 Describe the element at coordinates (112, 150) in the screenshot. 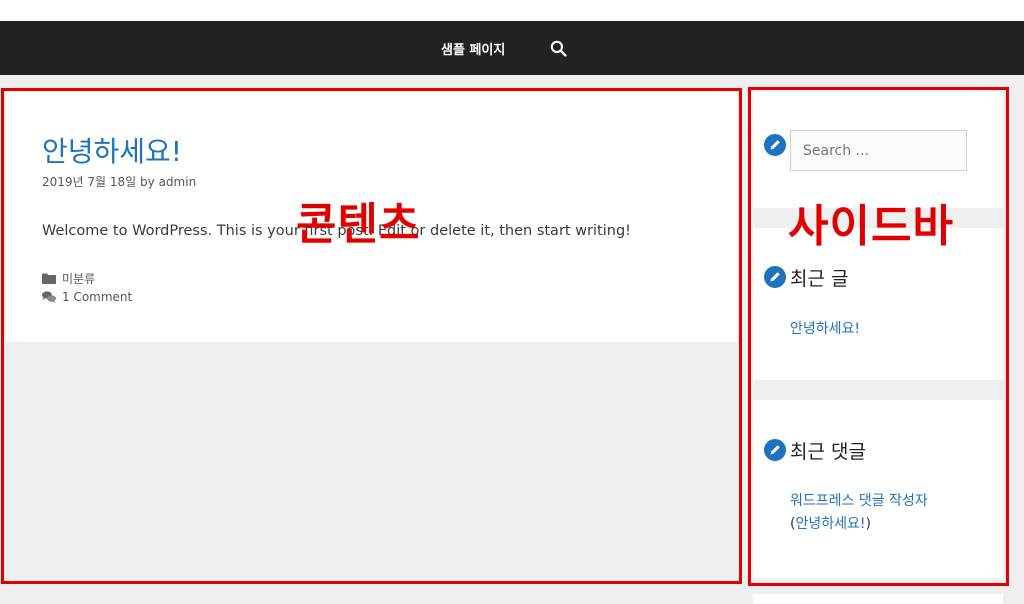

I see `post-title: 안녕하세요!` at that location.